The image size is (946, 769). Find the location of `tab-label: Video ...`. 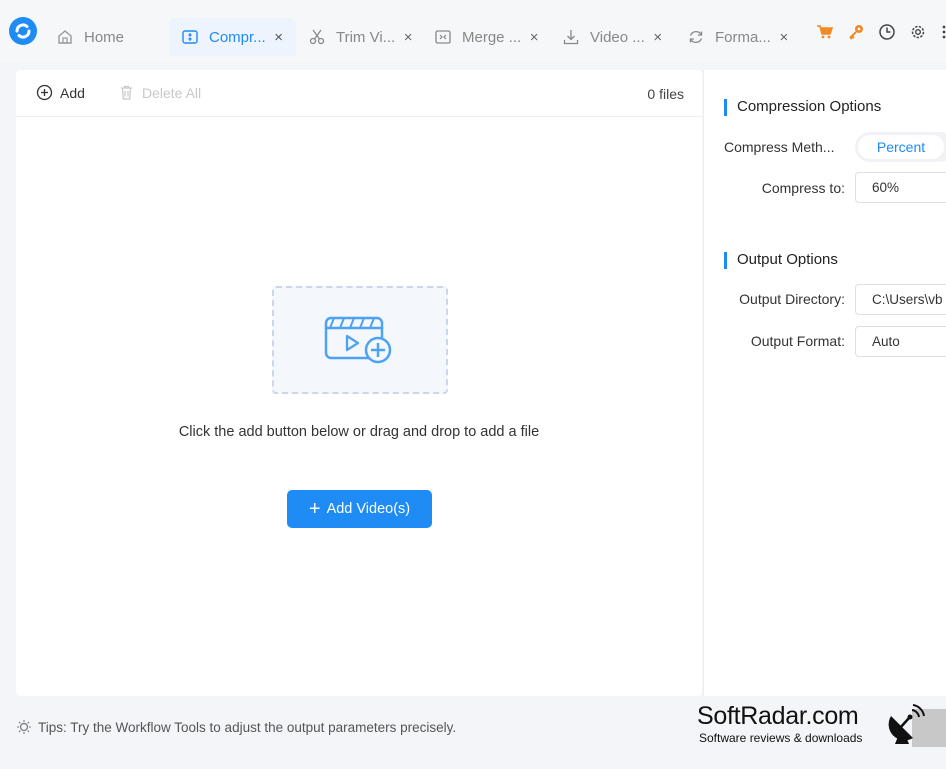

tab-label: Video ... is located at coordinates (617, 37).